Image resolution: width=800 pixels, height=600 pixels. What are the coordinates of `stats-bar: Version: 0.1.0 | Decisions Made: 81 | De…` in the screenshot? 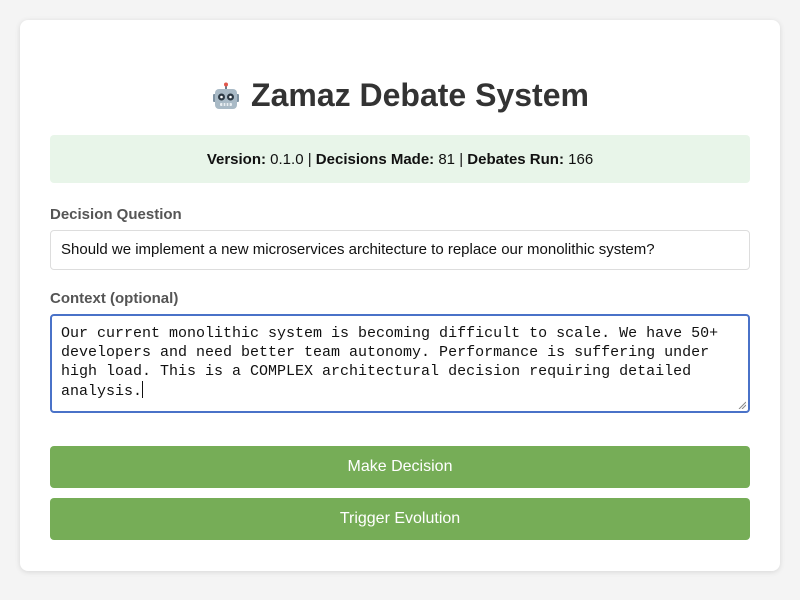 It's located at (400, 159).